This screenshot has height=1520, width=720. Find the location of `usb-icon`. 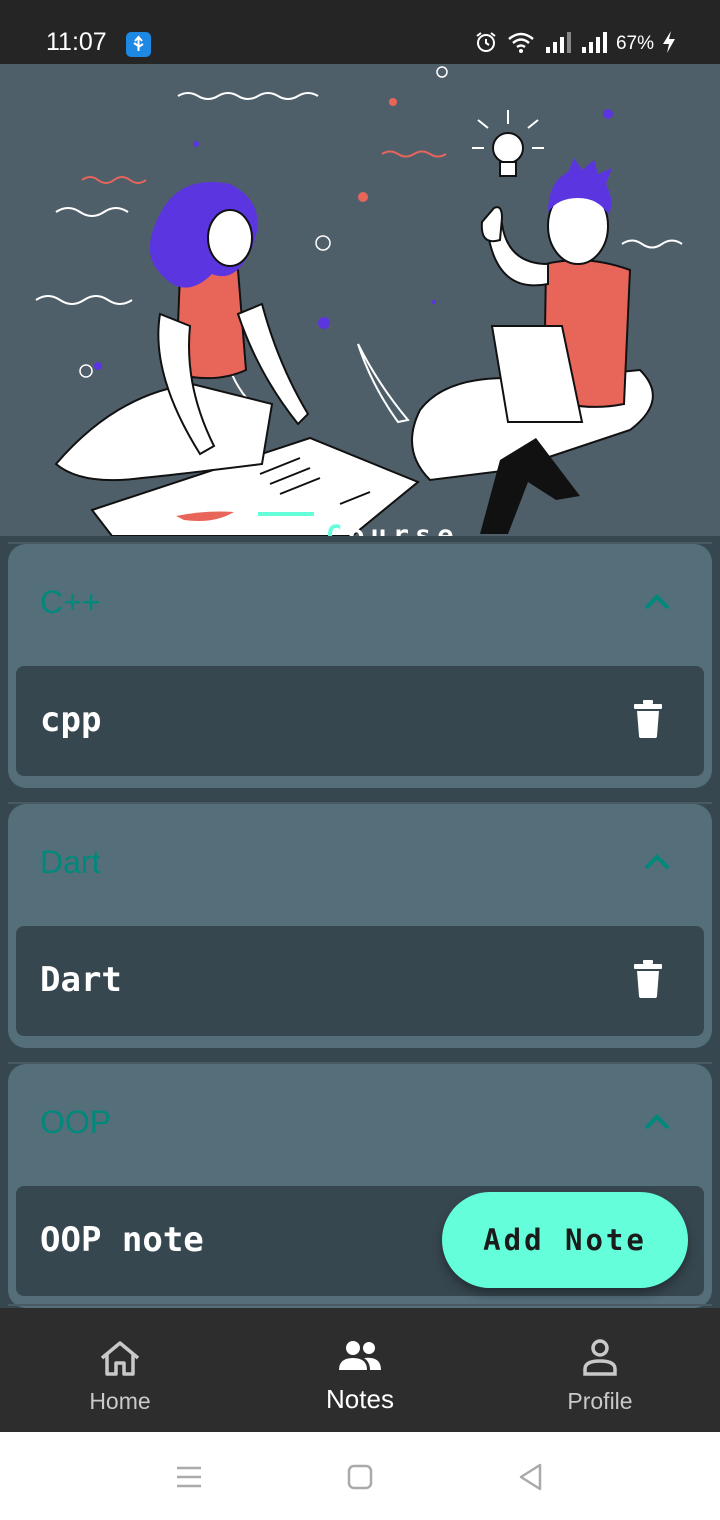

usb-icon is located at coordinates (138, 44).